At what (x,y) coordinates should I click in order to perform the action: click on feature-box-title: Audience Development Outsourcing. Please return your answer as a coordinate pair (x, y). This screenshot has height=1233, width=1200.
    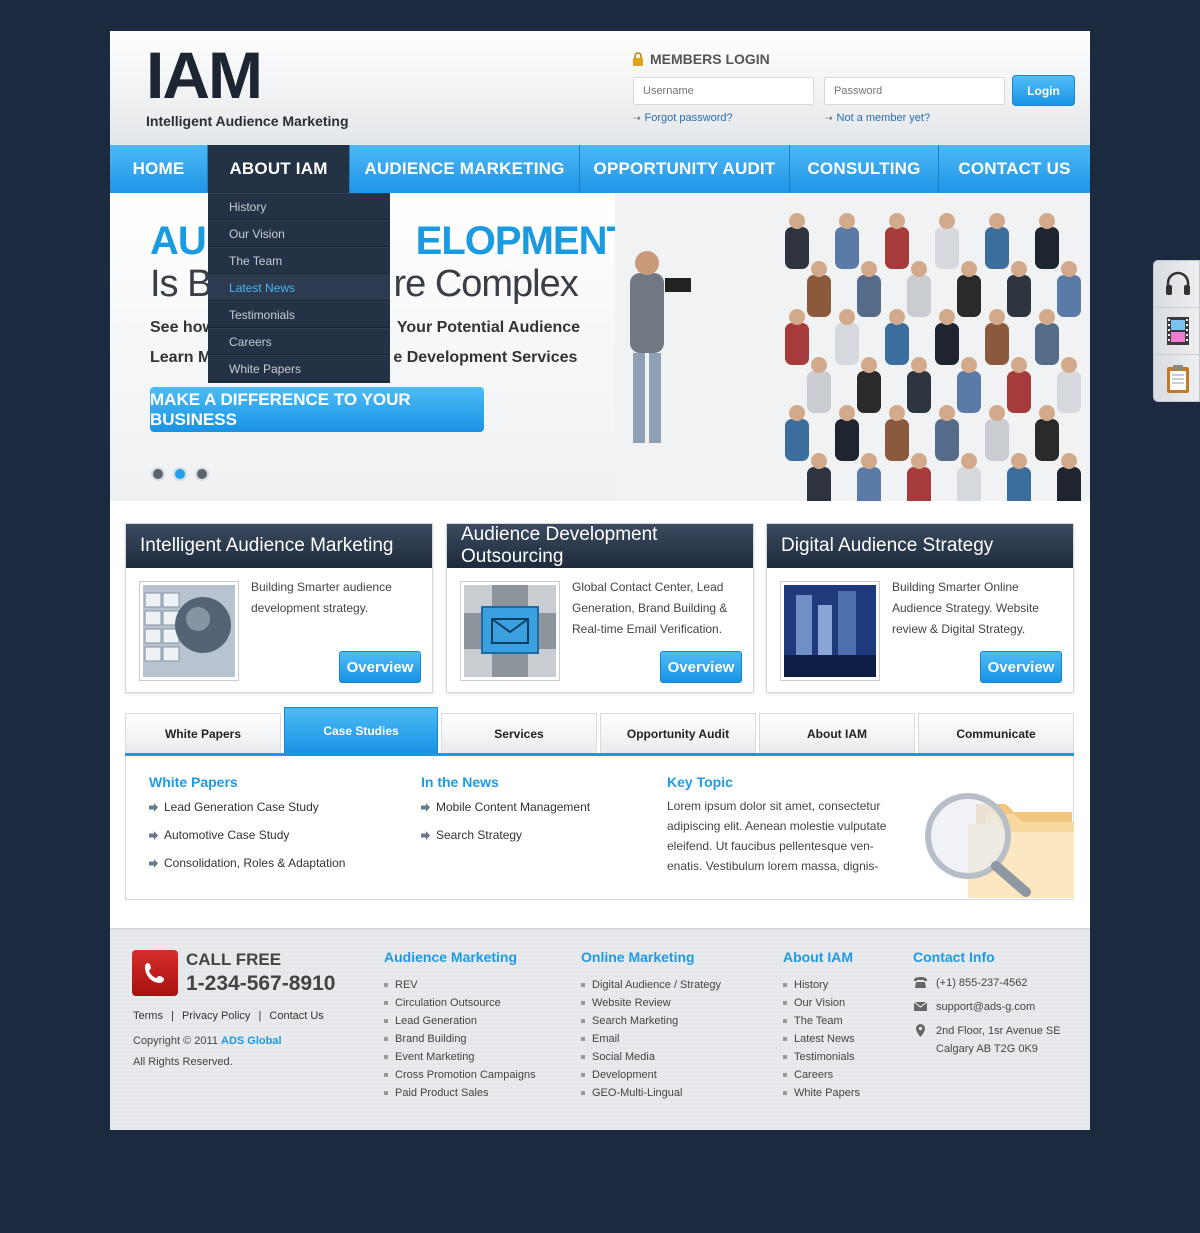
    Looking at the image, I should click on (600, 546).